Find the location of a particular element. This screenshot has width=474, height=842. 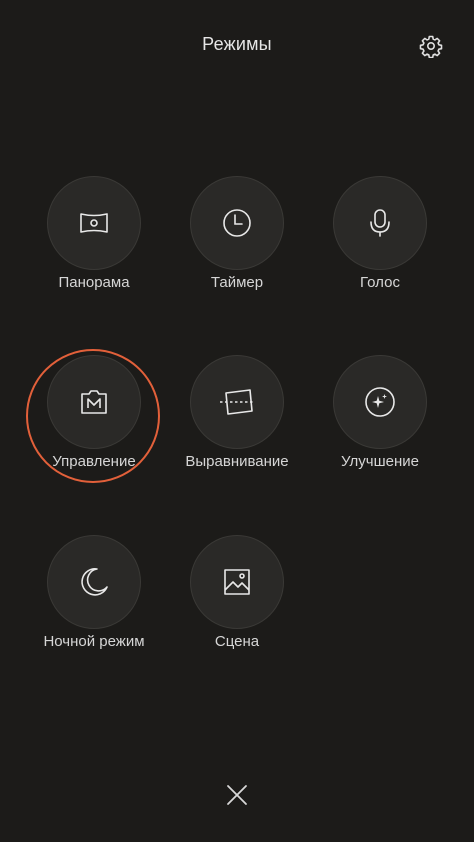

mode-manual-button is located at coordinates (94, 402).